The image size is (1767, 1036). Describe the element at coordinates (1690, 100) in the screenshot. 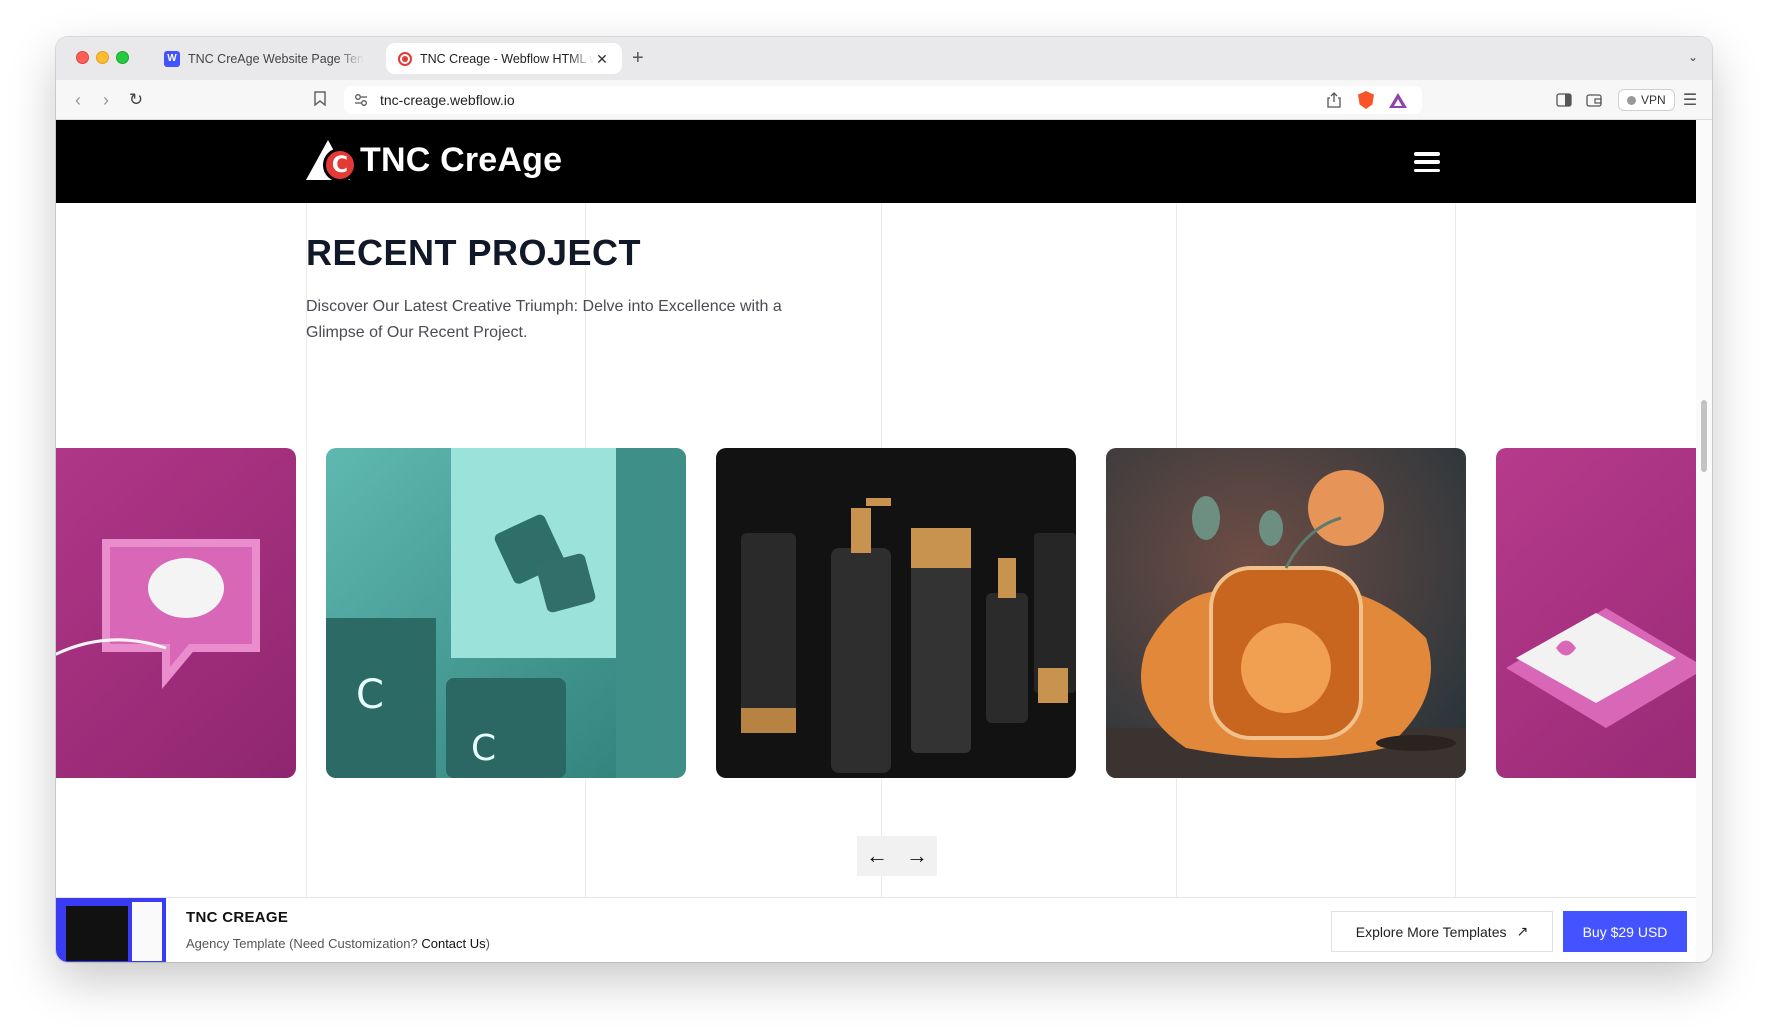

I see `menu-icon: ☰` at that location.